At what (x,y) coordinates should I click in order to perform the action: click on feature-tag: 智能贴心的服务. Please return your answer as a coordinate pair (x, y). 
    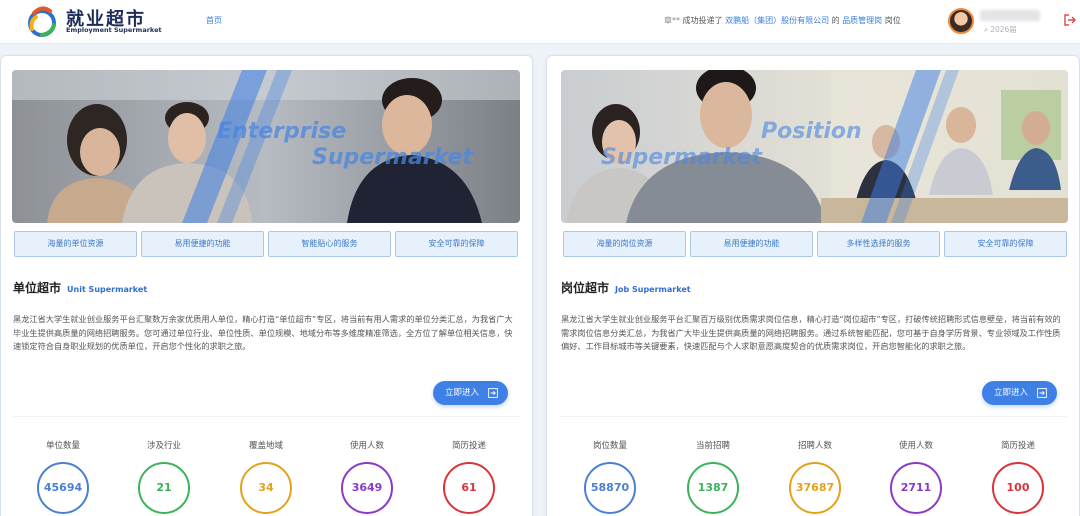
    Looking at the image, I should click on (329, 244).